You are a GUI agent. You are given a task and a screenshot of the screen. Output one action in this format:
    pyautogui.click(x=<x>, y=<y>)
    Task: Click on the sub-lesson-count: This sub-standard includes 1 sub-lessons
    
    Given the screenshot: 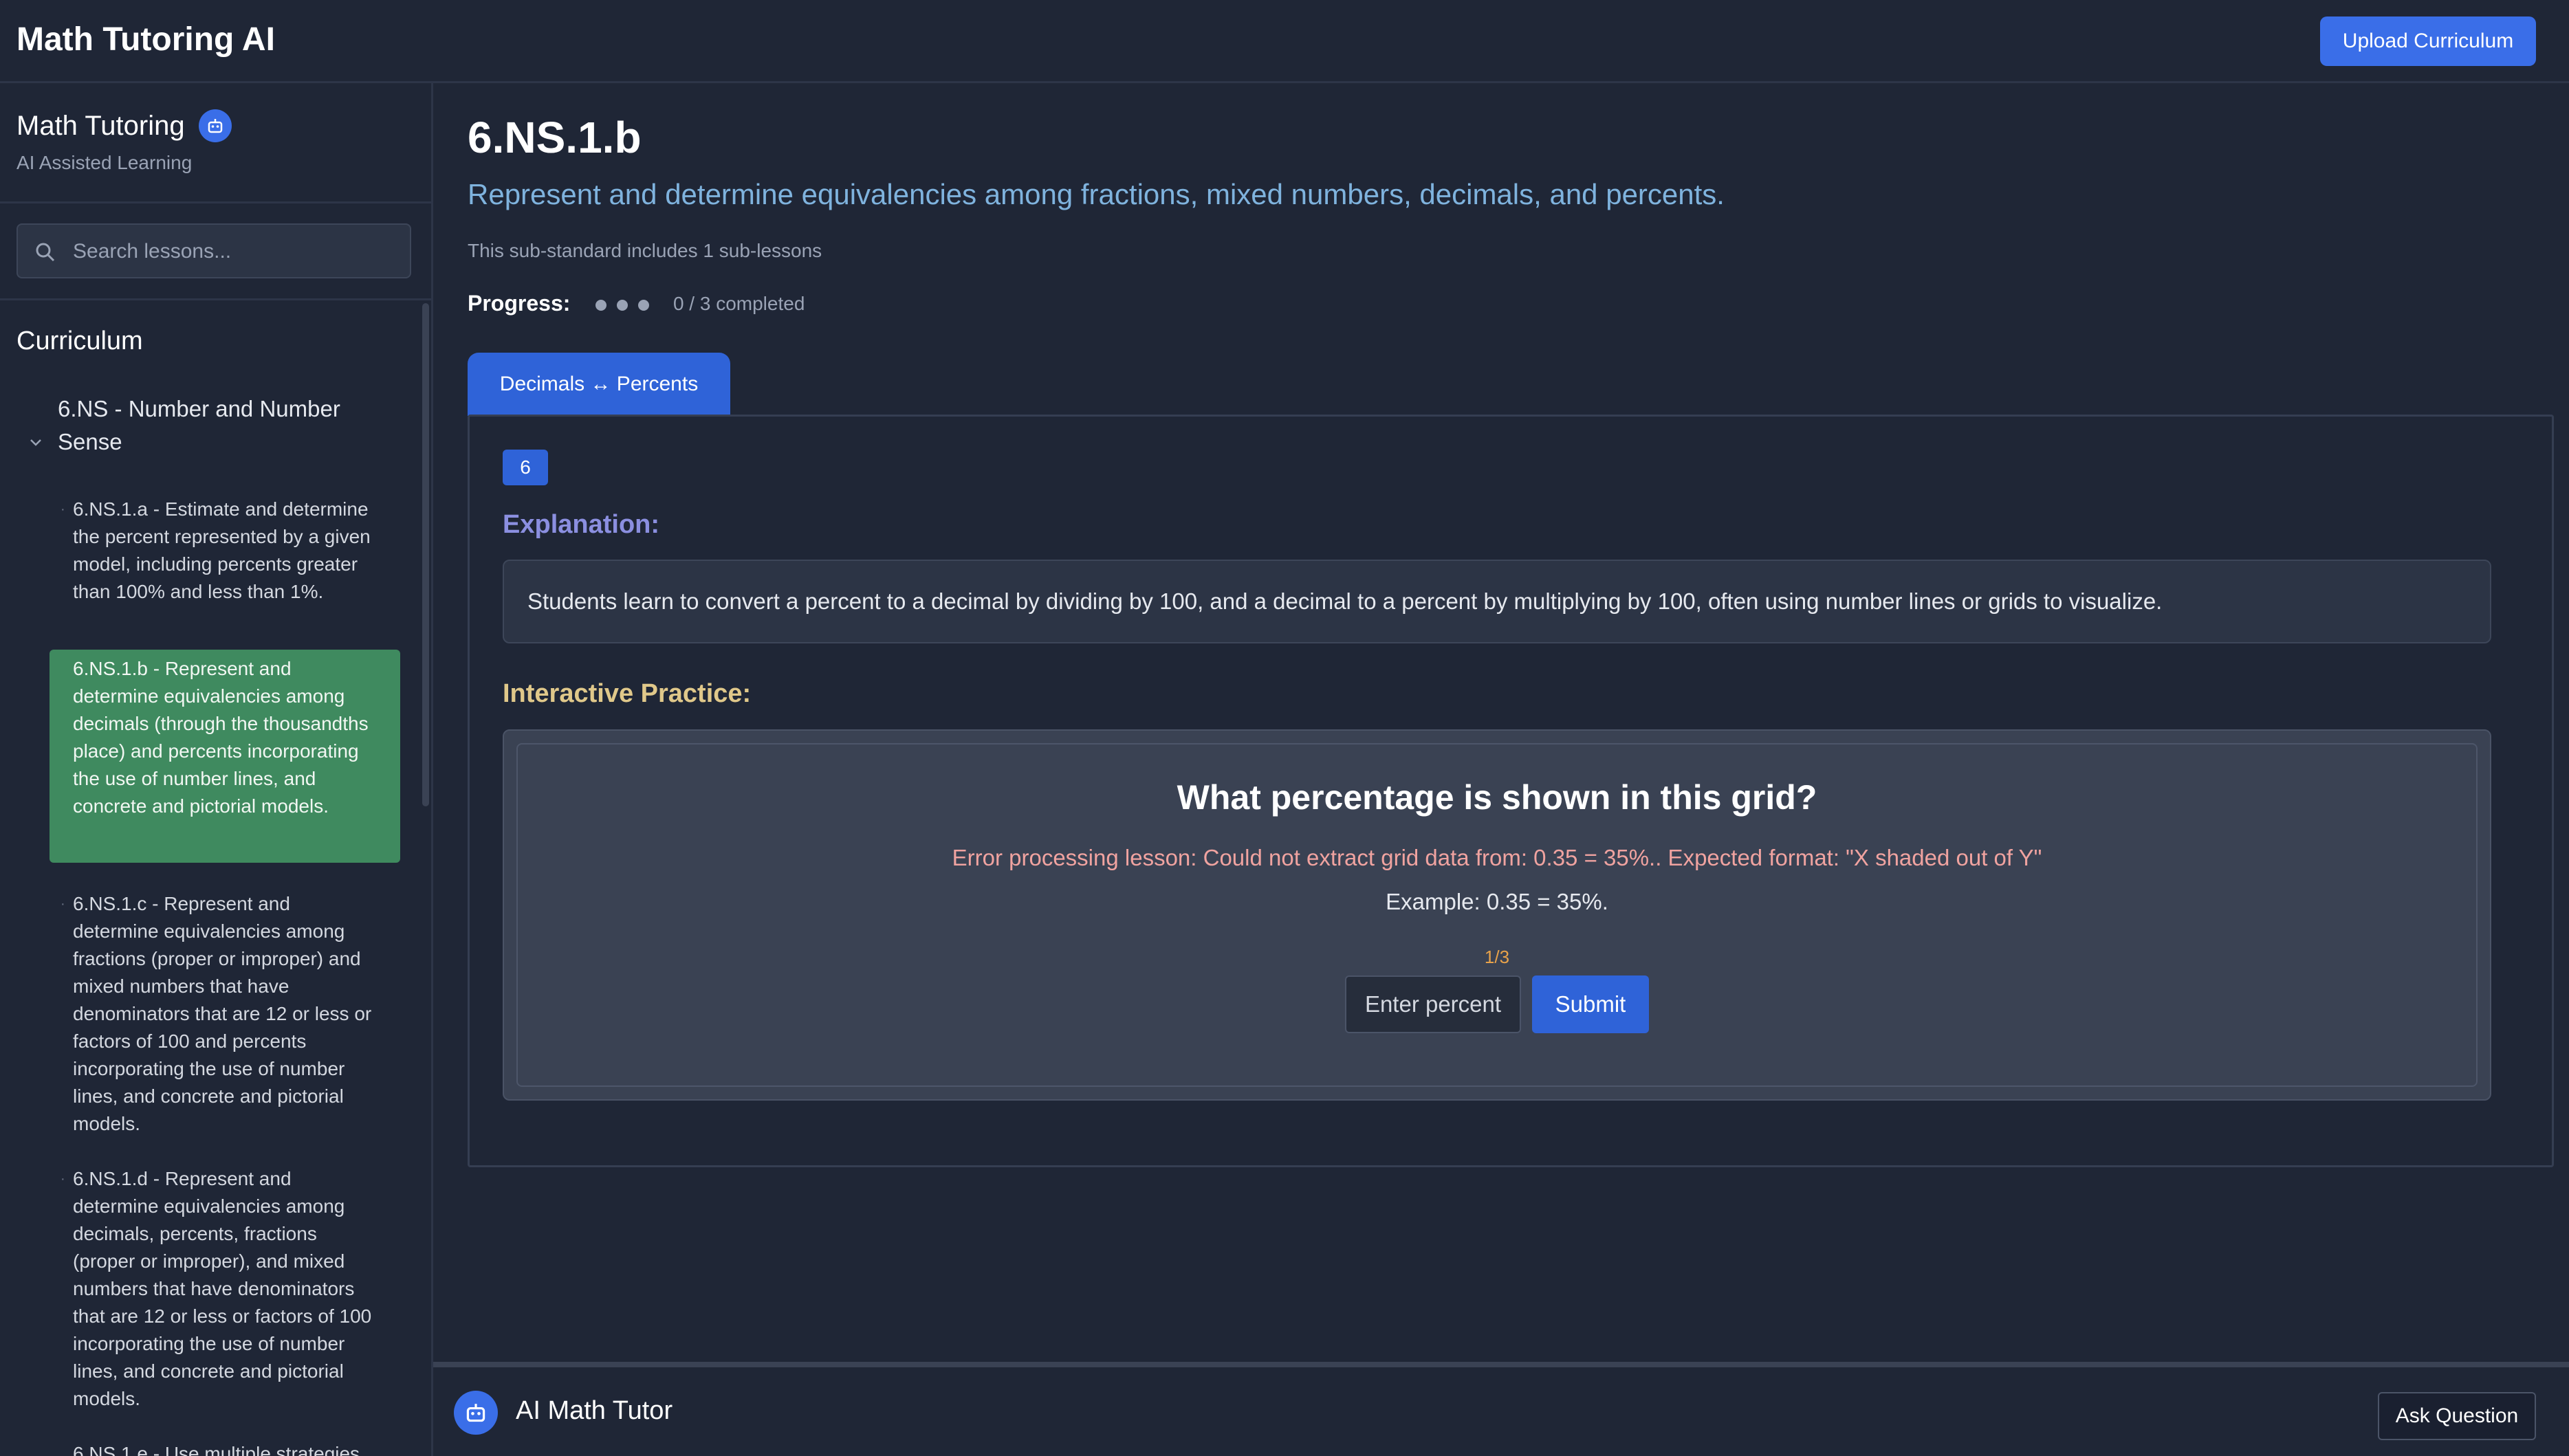 What is the action you would take?
    pyautogui.click(x=645, y=250)
    